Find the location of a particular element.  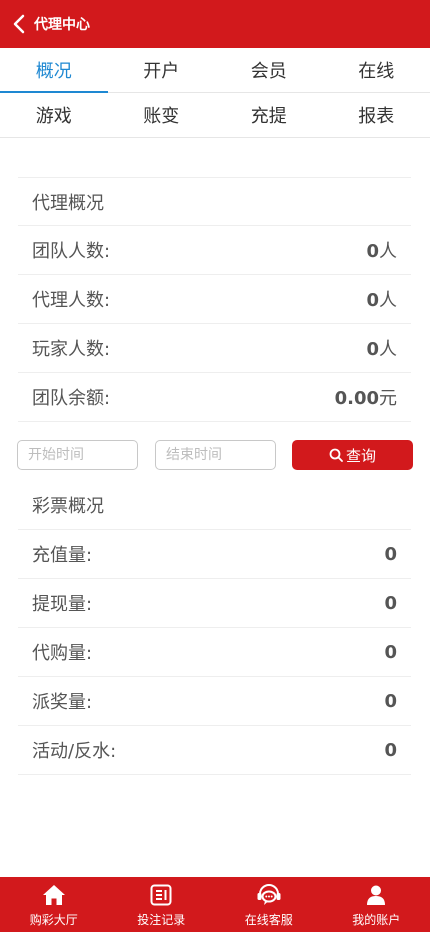

nav-lottery-hall: 购彩大厅 is located at coordinates (54, 904).